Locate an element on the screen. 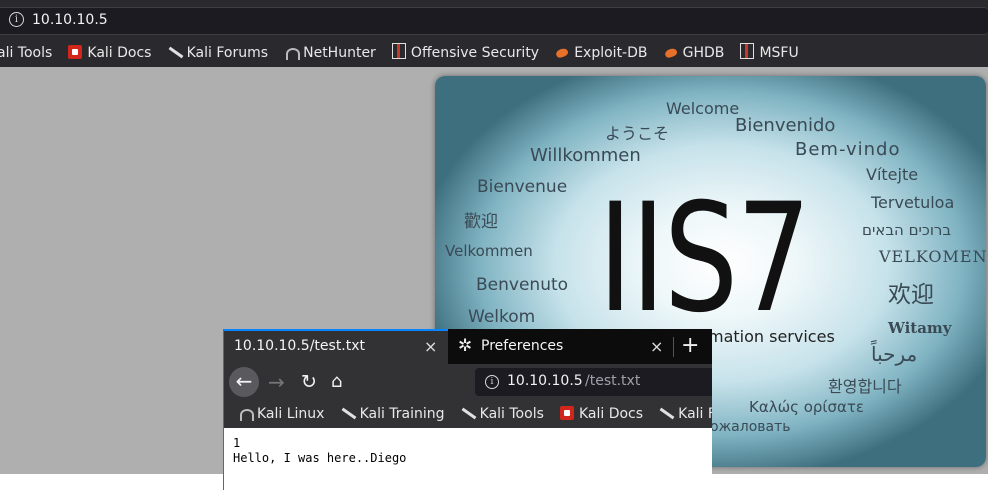 The width and height of the screenshot is (988, 490). bookmark-kali-tools: ali Tools is located at coordinates (26, 53).